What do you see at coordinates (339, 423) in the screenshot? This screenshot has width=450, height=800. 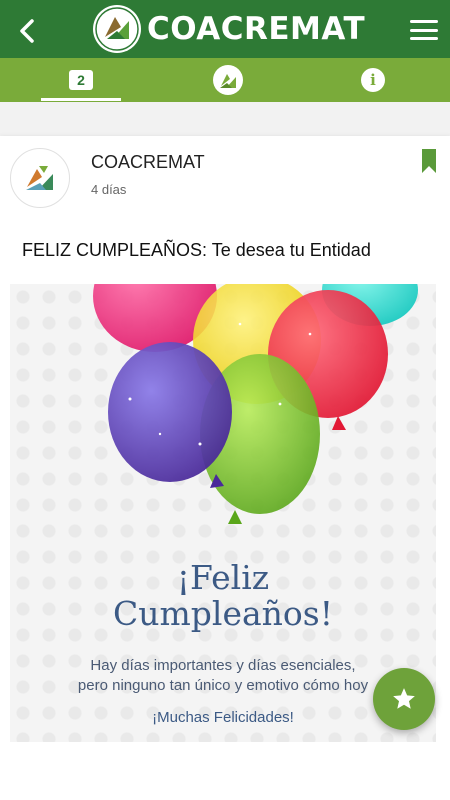 I see `balloon-red-knot` at bounding box center [339, 423].